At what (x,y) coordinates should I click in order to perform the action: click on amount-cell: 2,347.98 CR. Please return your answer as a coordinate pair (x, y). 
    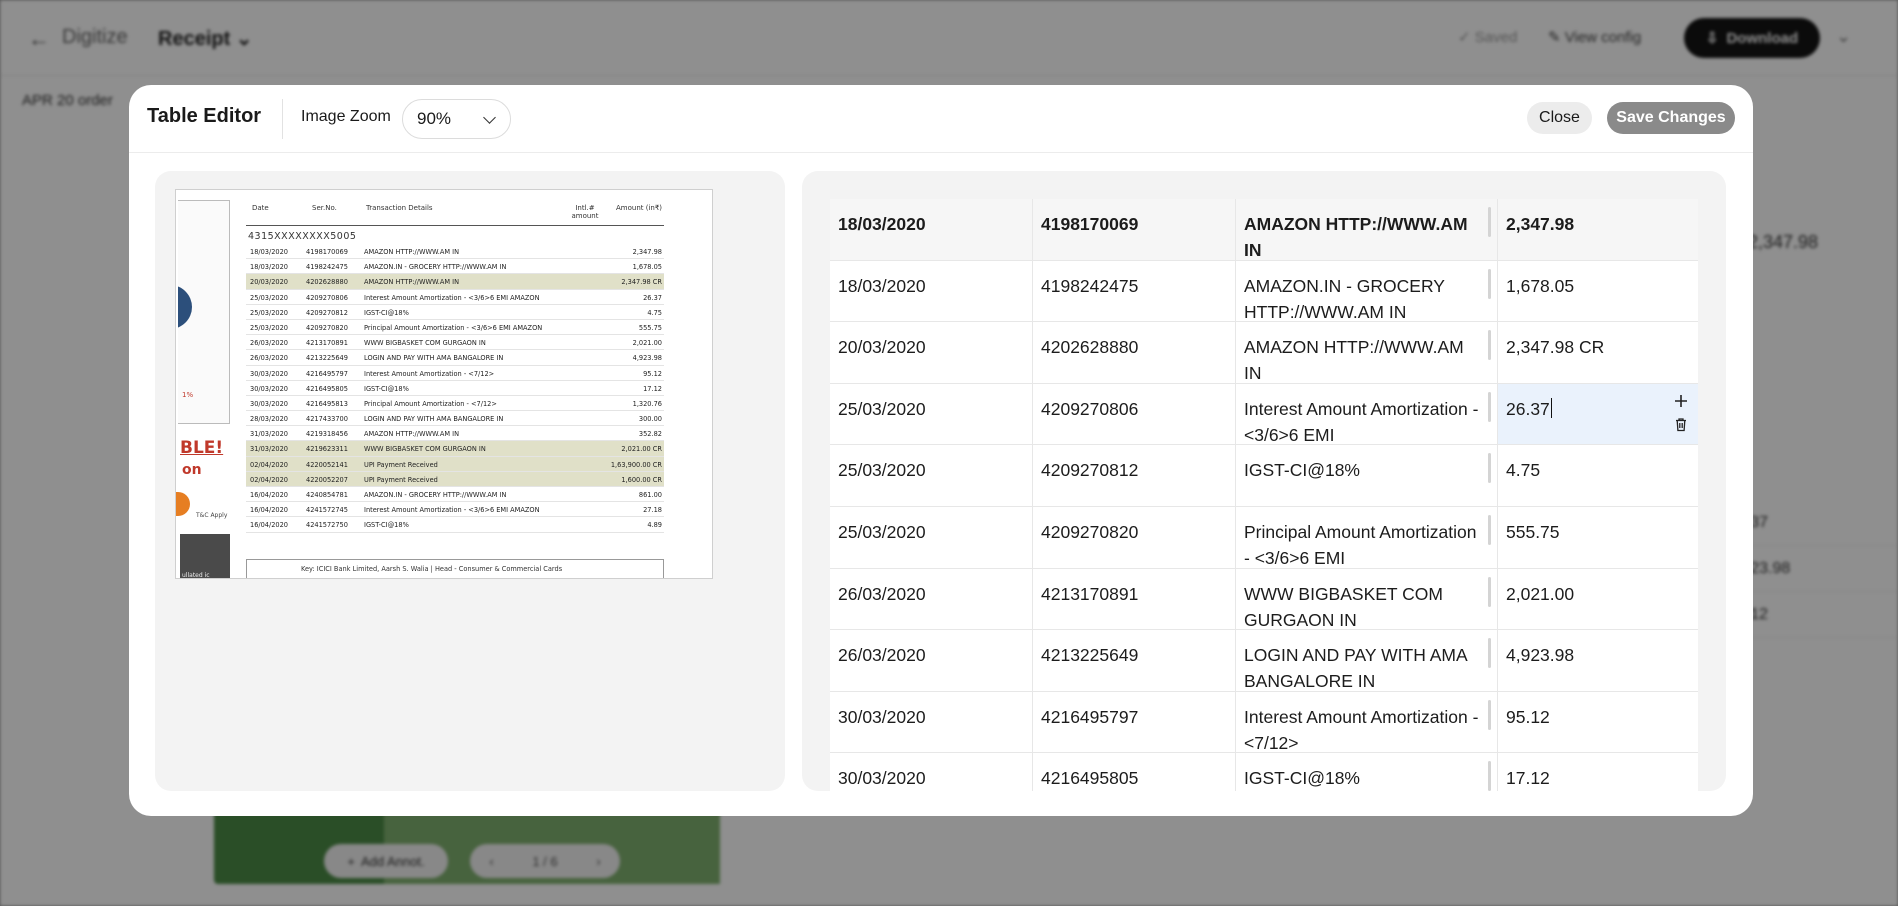
    Looking at the image, I should click on (1598, 352).